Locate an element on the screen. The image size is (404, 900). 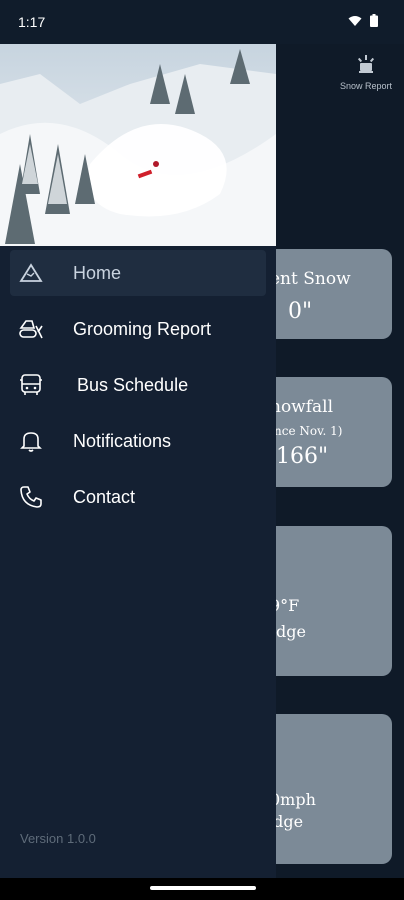
bus-icon is located at coordinates (31, 385).